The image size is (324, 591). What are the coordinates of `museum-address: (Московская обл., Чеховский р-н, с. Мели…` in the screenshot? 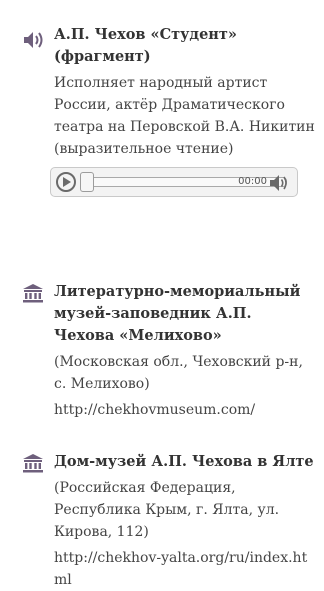 It's located at (178, 373).